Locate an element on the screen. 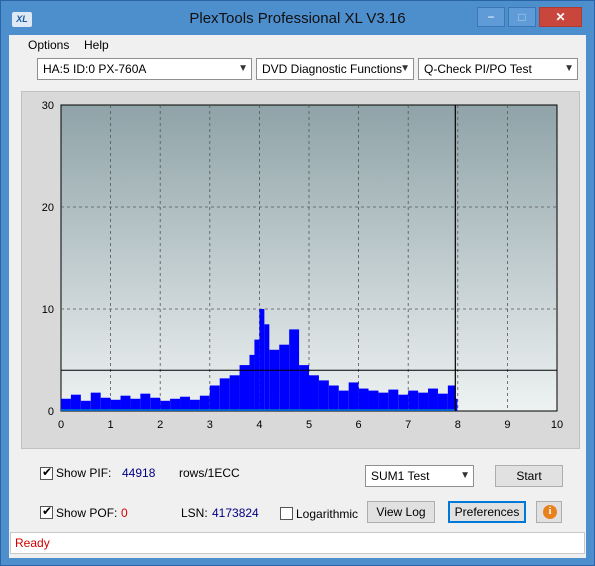 Image resolution: width=595 pixels, height=566 pixels. show-pif-checkbox: ✔ is located at coordinates (46, 472).